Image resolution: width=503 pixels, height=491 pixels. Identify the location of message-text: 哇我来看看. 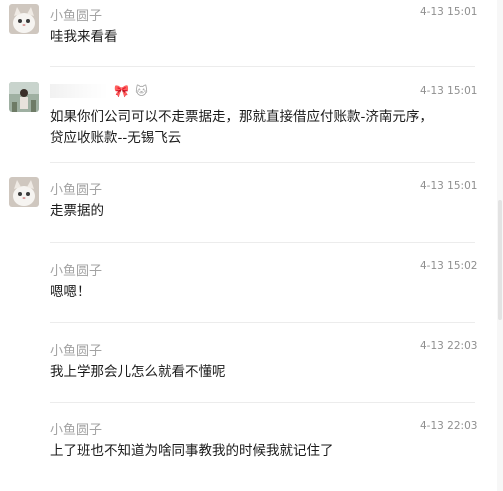
(265, 37).